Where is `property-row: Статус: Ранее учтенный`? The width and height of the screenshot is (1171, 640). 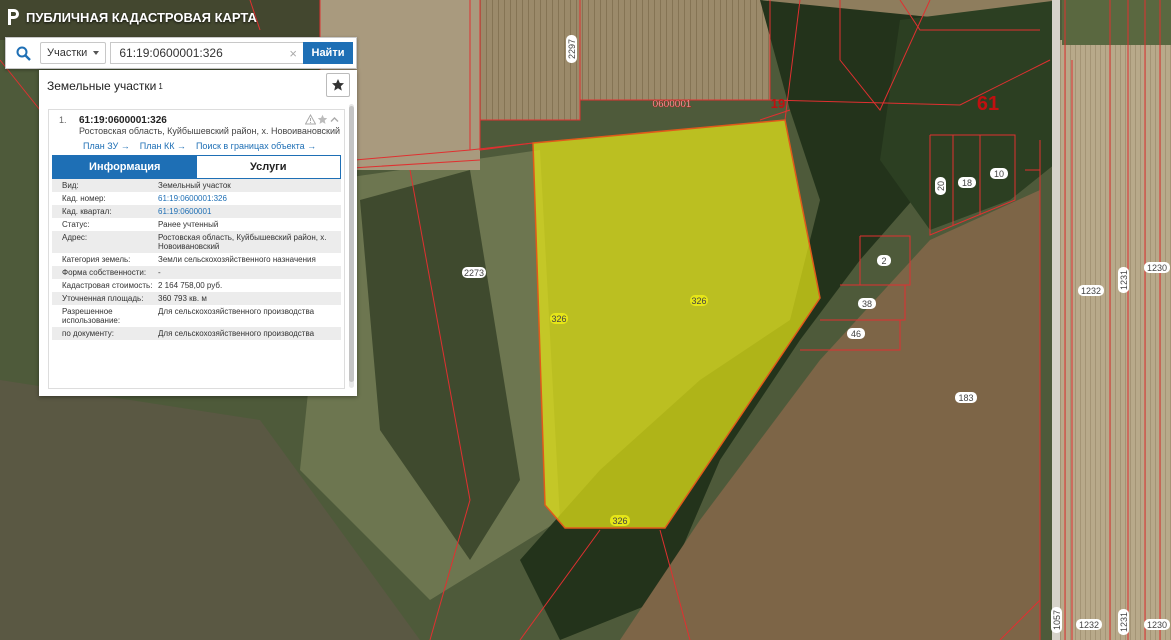
property-row: Статус: Ранее учтенный is located at coordinates (196, 224).